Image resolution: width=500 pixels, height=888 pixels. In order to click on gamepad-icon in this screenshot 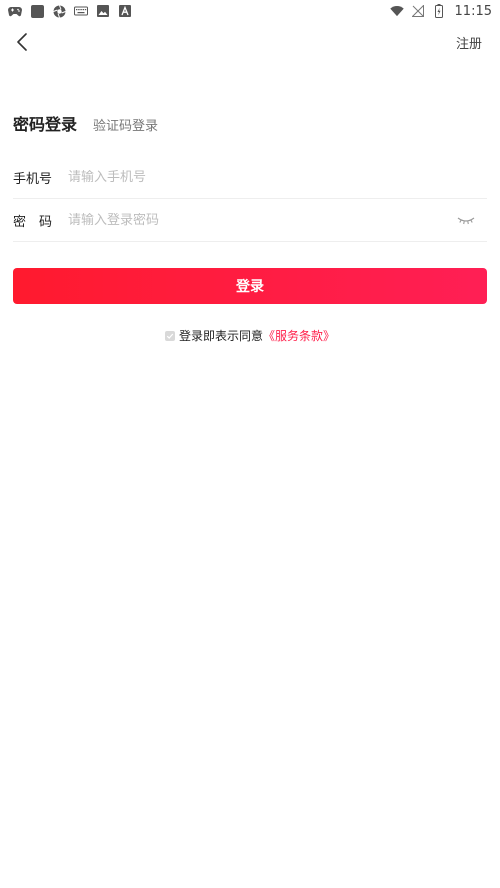, I will do `click(15, 11)`.